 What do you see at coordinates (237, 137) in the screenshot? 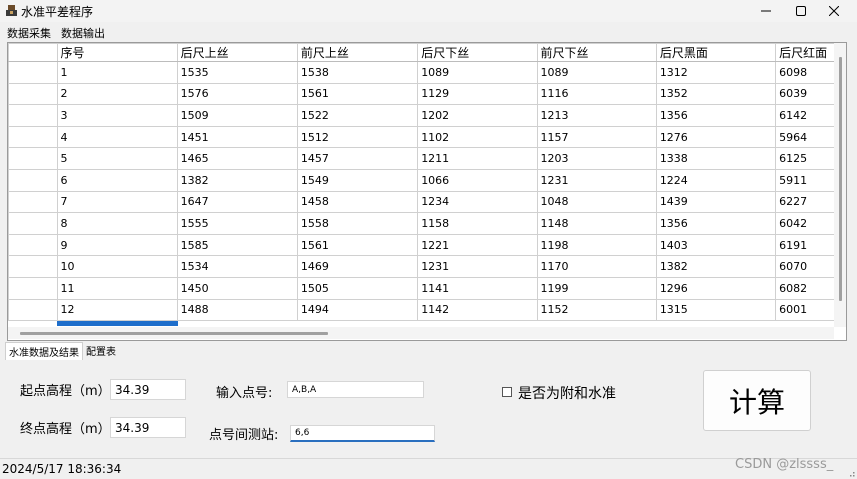
I see `table-cell: 1451` at bounding box center [237, 137].